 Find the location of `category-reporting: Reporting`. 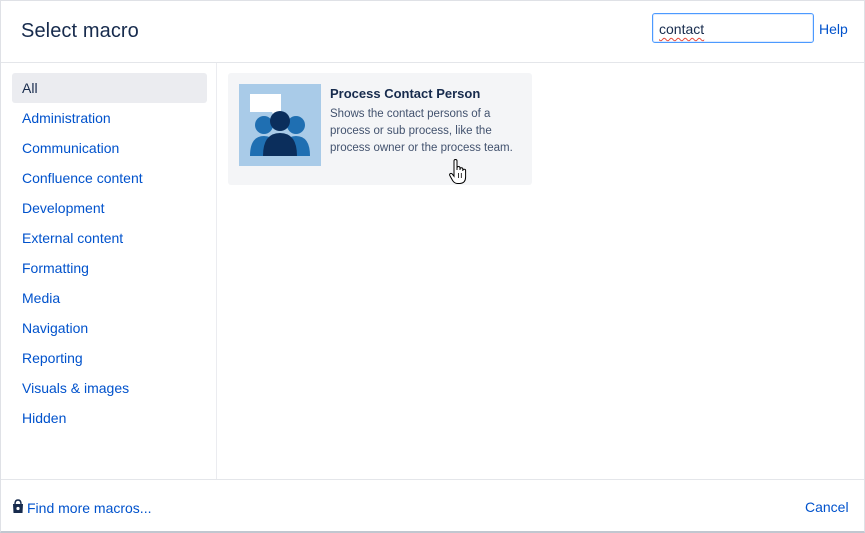

category-reporting: Reporting is located at coordinates (109, 358).